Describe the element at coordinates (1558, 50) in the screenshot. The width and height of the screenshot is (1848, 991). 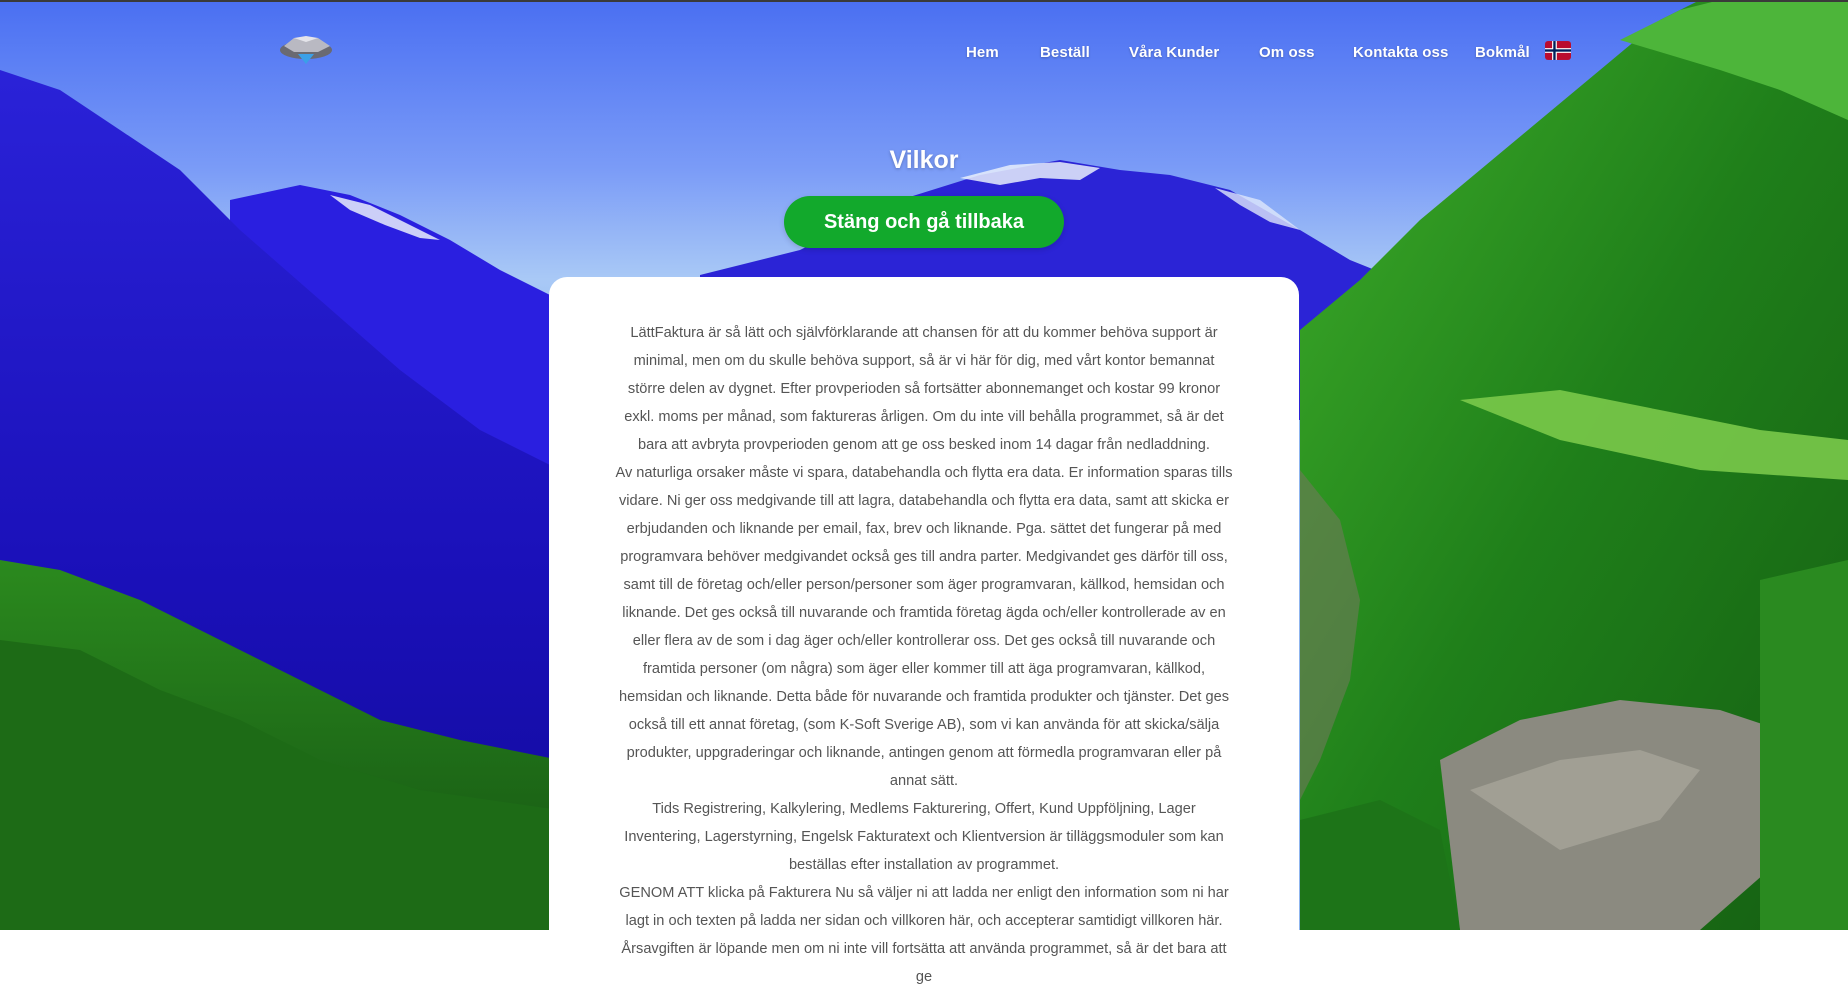
I see `norway-flag-icon` at that location.